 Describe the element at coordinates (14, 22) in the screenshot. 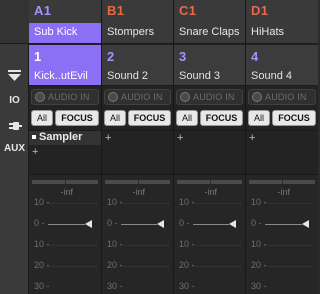

I see `rail-header` at that location.